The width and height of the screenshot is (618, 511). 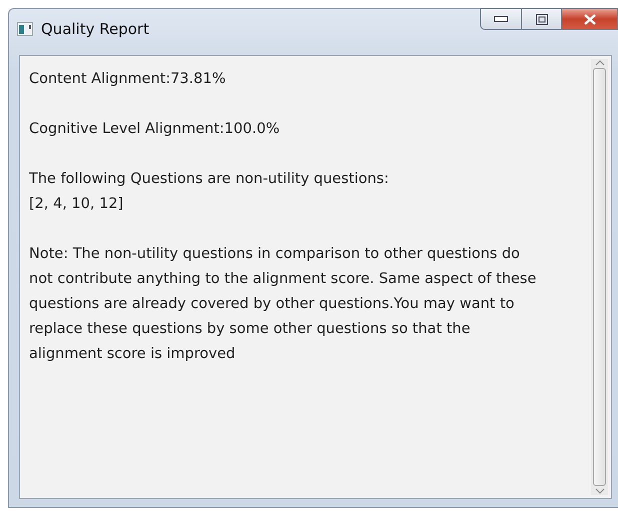 I want to click on maximize-button, so click(x=542, y=19).